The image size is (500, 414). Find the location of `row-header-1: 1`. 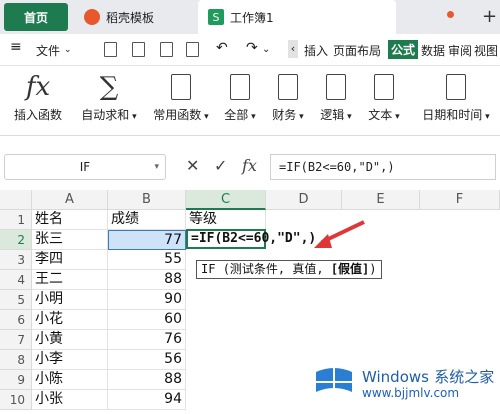

row-header-1: 1 is located at coordinates (16, 220).